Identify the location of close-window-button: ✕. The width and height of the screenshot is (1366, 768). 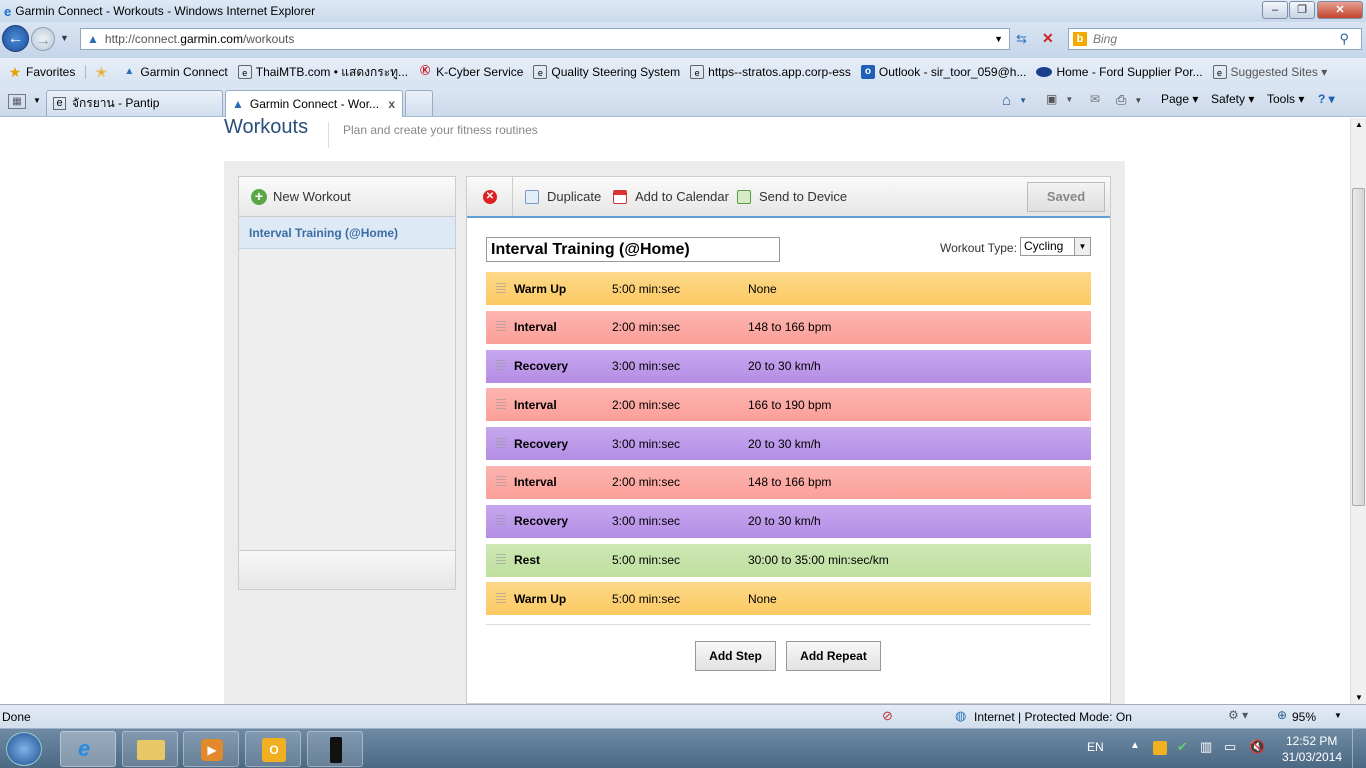
(1340, 10).